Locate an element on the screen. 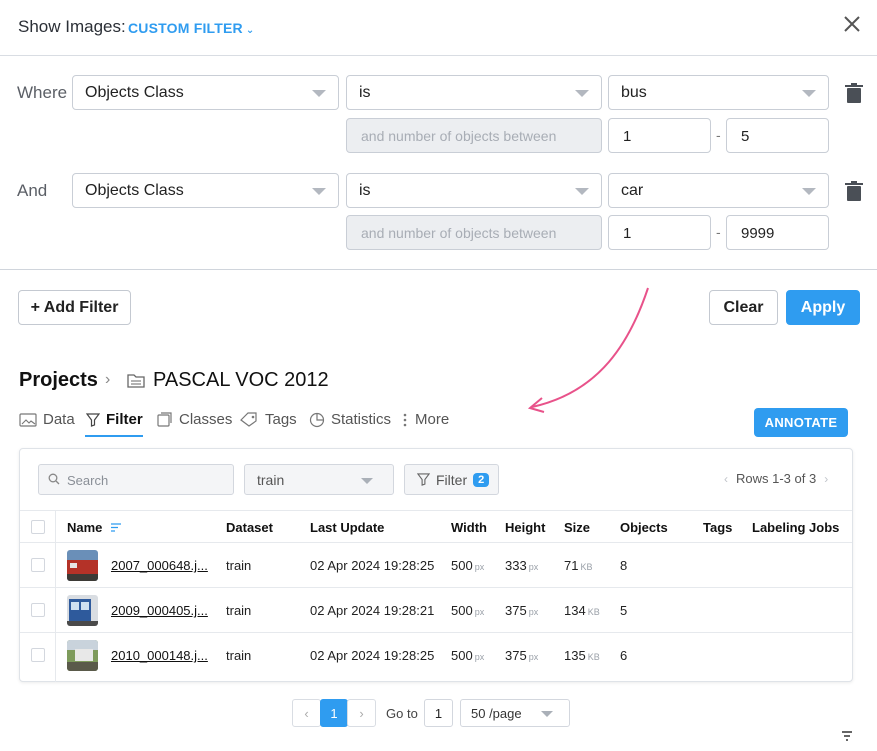  next-page-button: › is located at coordinates (361, 713).